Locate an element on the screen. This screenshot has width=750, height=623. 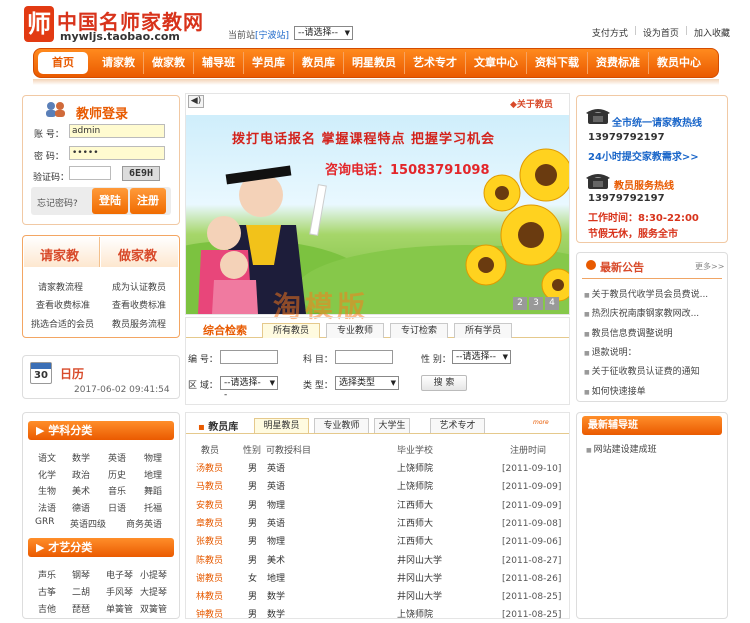
nav-students: 学员库 is located at coordinates (269, 63).